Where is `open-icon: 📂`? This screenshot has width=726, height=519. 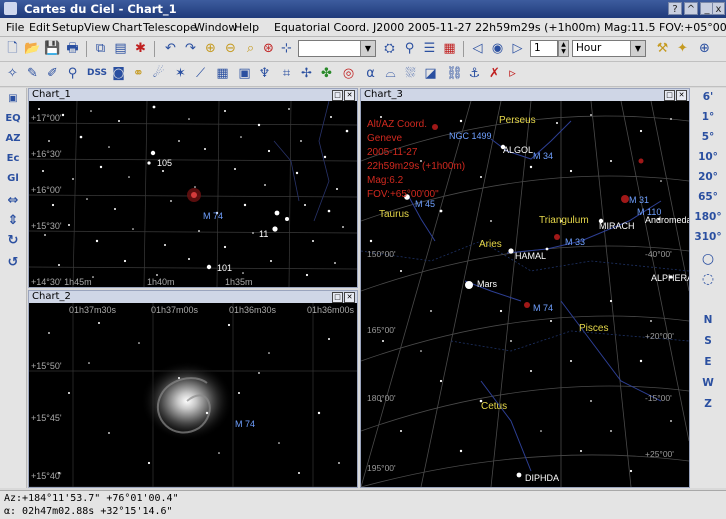 open-icon: 📂 is located at coordinates (32, 48).